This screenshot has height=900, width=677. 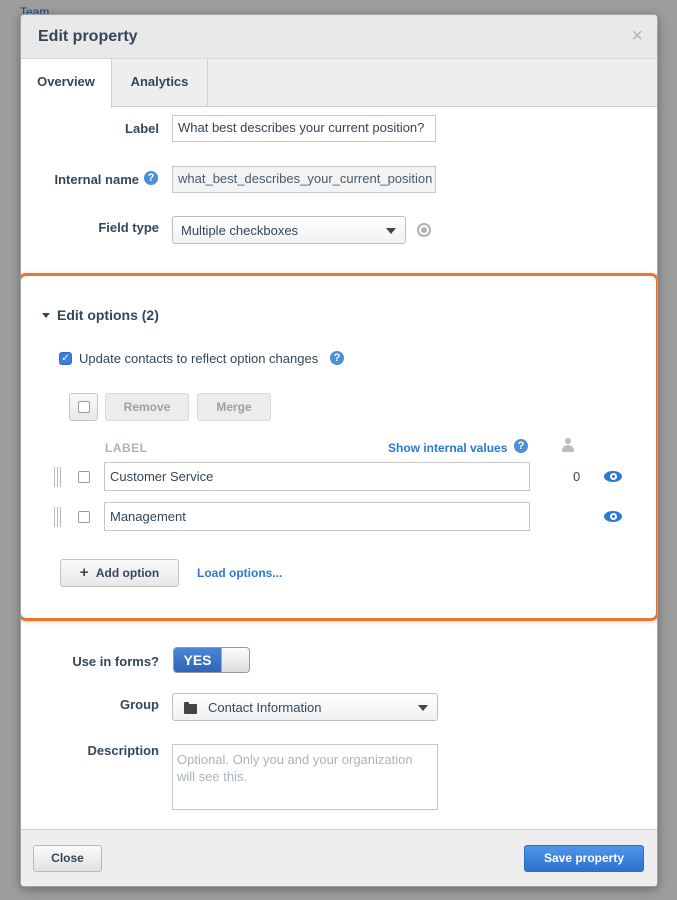 I want to click on option-label-input: Management, so click(x=317, y=516).